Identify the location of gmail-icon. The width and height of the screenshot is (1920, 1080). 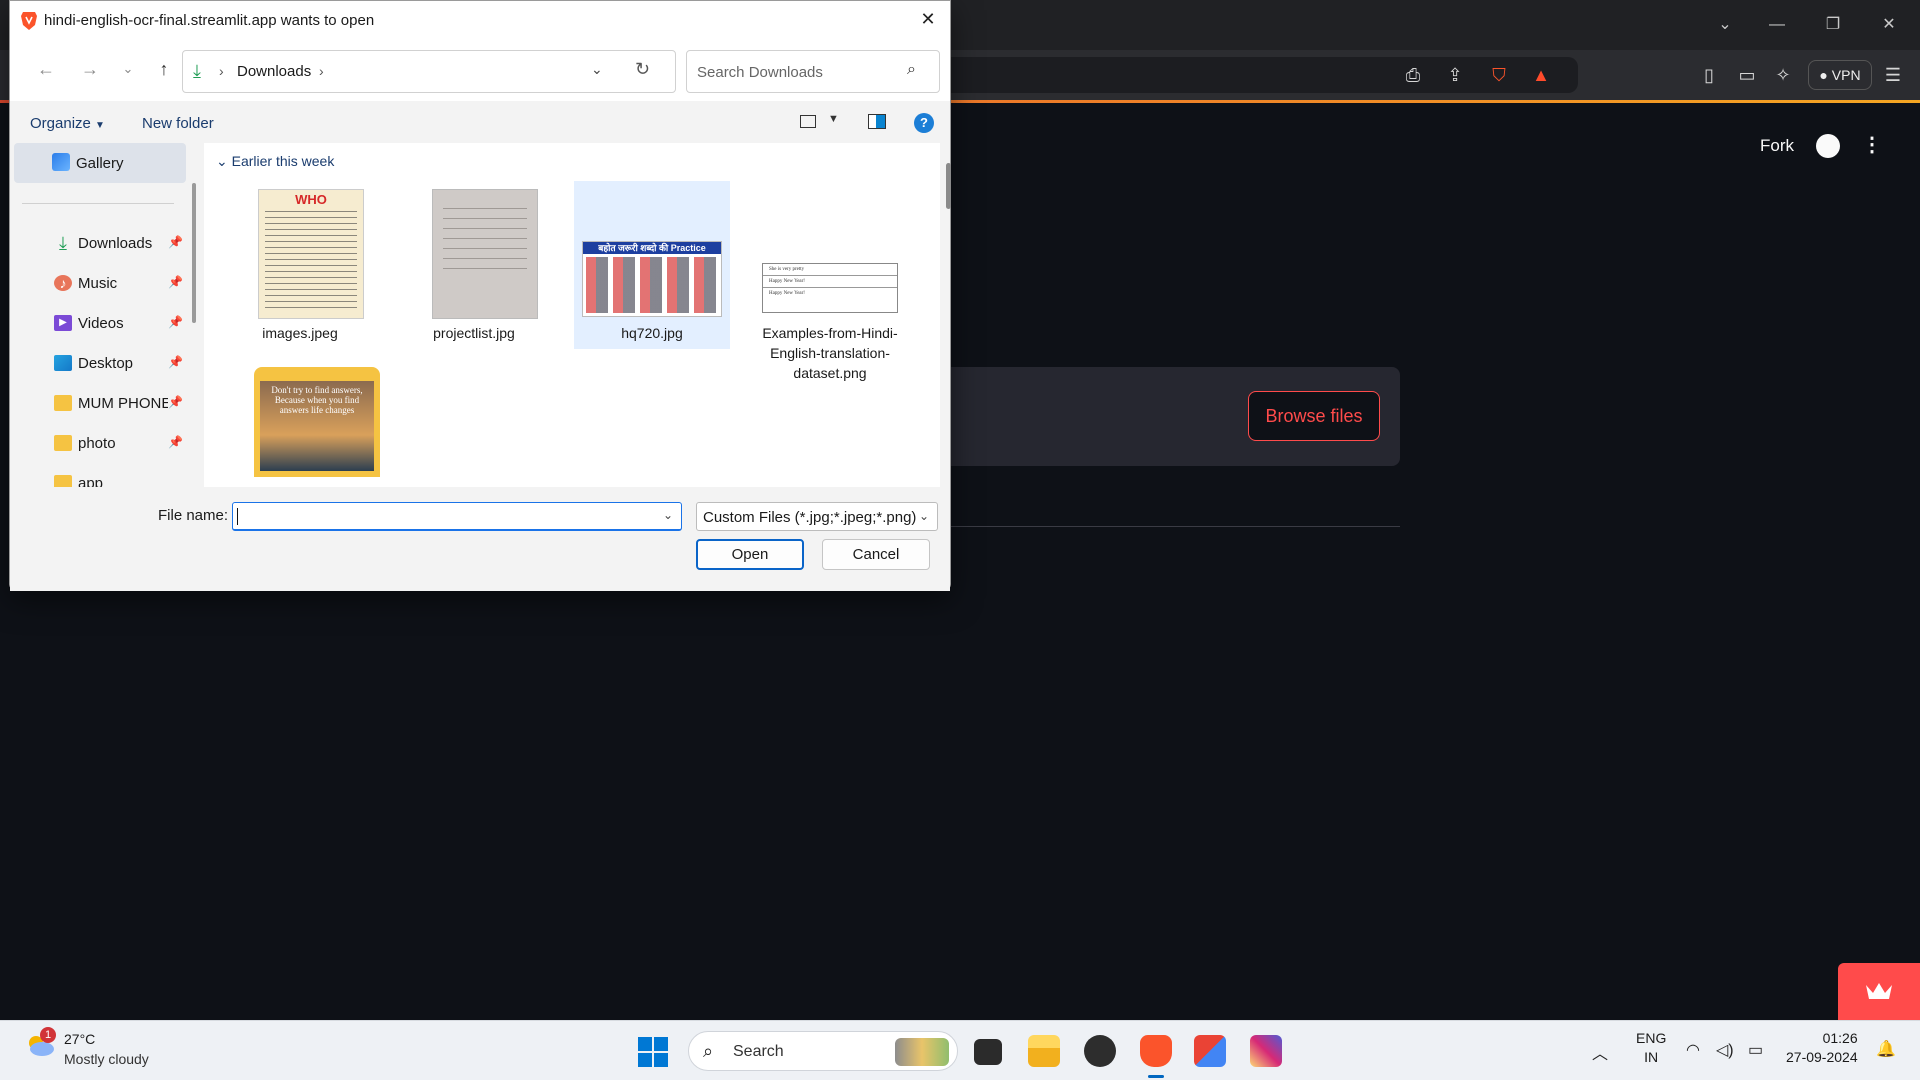
(1210, 1051).